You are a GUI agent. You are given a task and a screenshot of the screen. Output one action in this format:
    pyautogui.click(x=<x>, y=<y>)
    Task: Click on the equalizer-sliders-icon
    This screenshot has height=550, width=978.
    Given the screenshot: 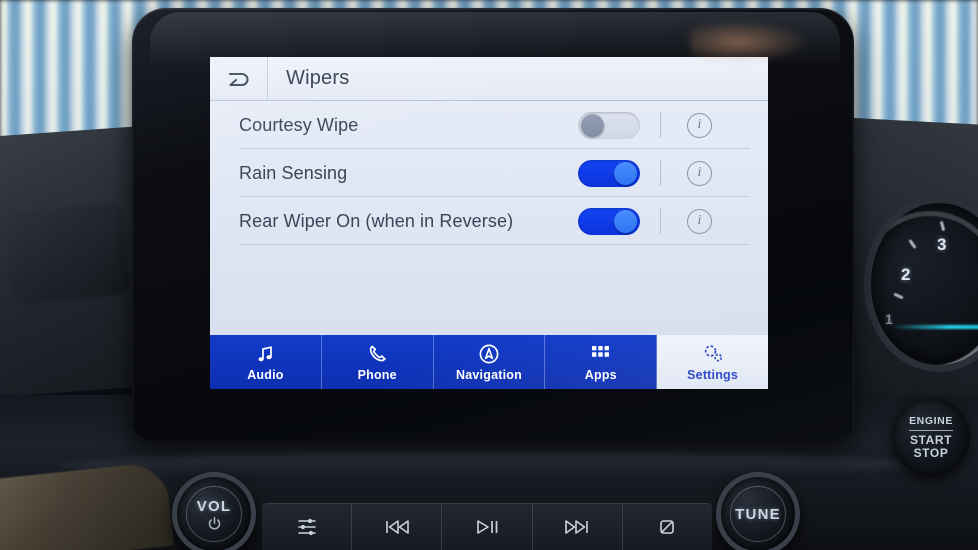 What is the action you would take?
    pyautogui.click(x=306, y=527)
    